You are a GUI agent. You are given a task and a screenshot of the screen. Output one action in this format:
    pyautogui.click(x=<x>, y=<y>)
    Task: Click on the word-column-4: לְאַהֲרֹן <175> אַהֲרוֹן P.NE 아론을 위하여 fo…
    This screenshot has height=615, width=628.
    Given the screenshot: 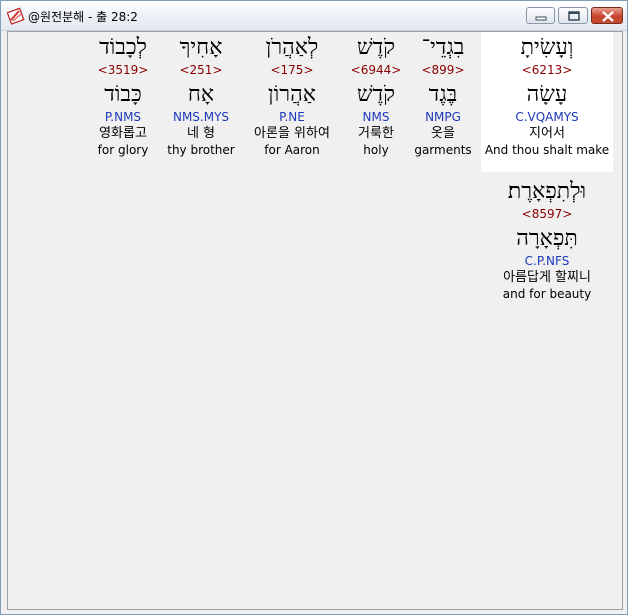 What is the action you would take?
    pyautogui.click(x=292, y=96)
    